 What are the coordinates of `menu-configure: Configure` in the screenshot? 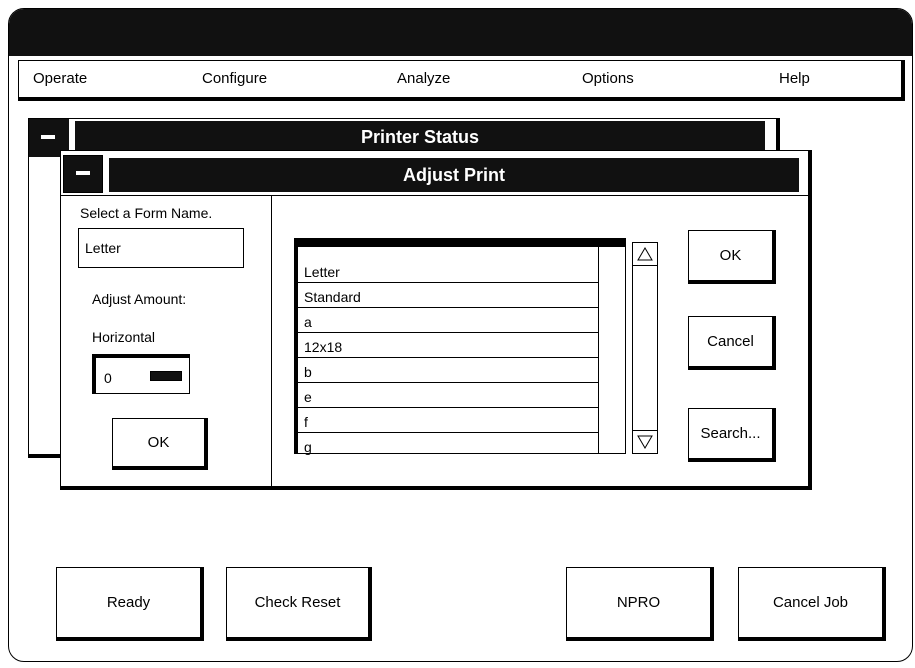 It's located at (234, 78).